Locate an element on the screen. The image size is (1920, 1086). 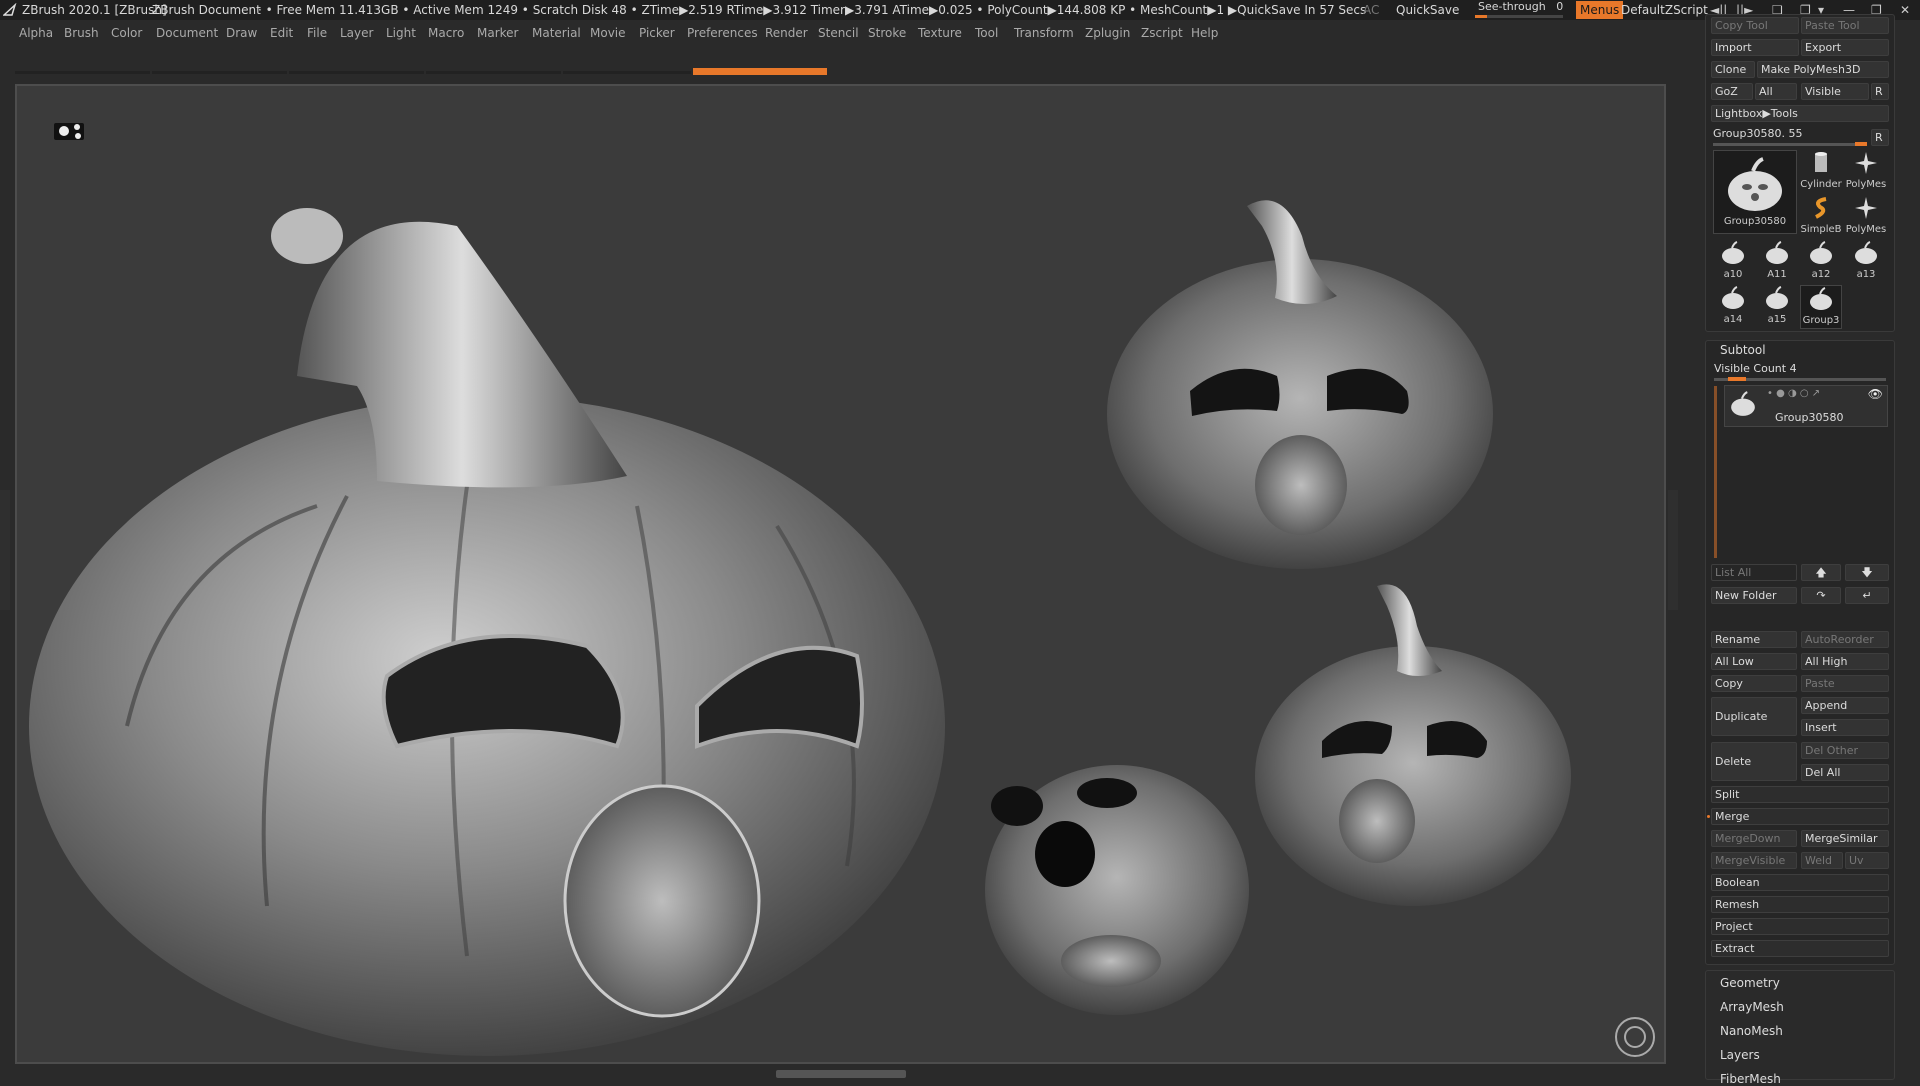
split-button: Split is located at coordinates (1800, 794).